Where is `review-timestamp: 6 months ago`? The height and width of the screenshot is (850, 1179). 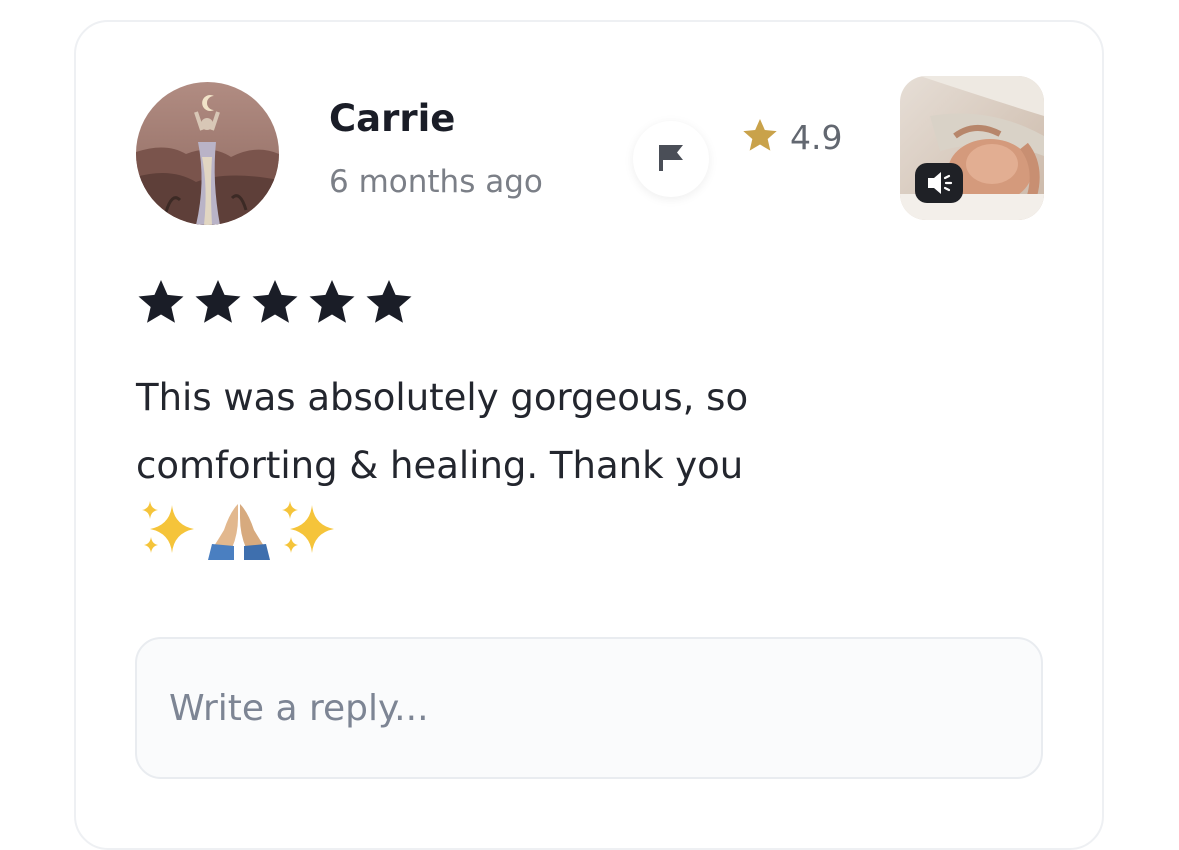
review-timestamp: 6 months ago is located at coordinates (436, 182).